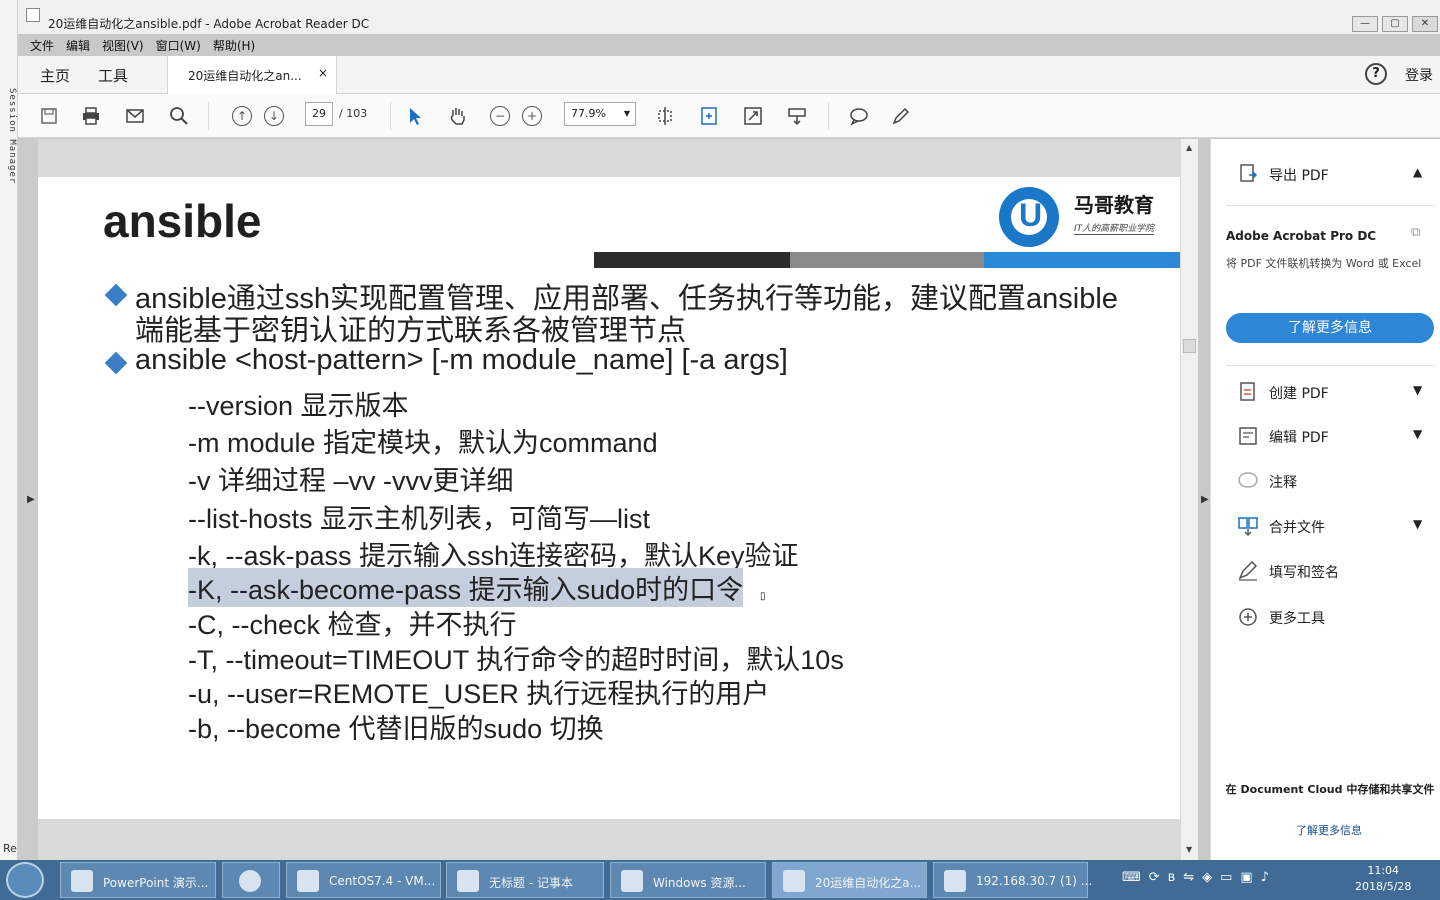 This screenshot has height=900, width=1440. Describe the element at coordinates (1172, 877) in the screenshot. I see `bluetooth-icon: ʙ` at that location.